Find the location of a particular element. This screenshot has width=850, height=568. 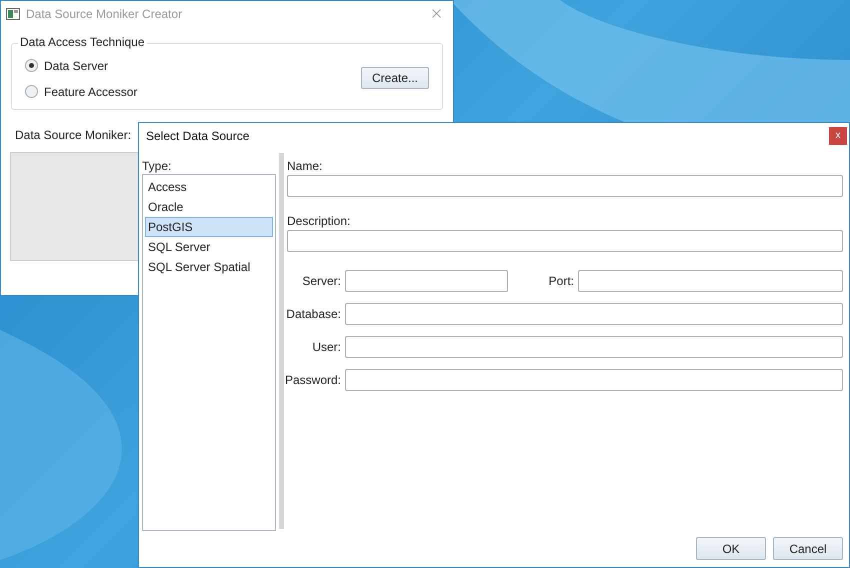

group-title: Data Access Technique is located at coordinates (82, 42).